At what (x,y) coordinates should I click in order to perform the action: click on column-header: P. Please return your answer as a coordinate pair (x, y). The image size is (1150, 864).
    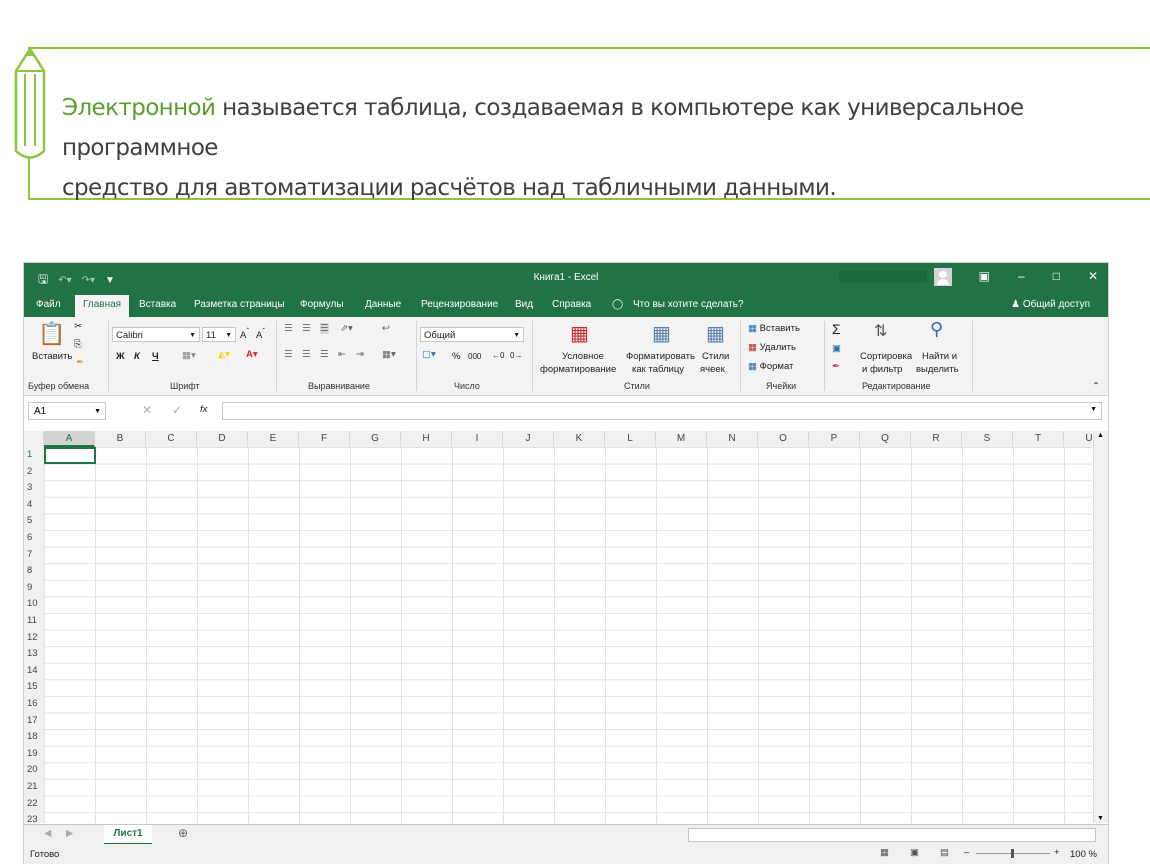
    Looking at the image, I should click on (834, 439).